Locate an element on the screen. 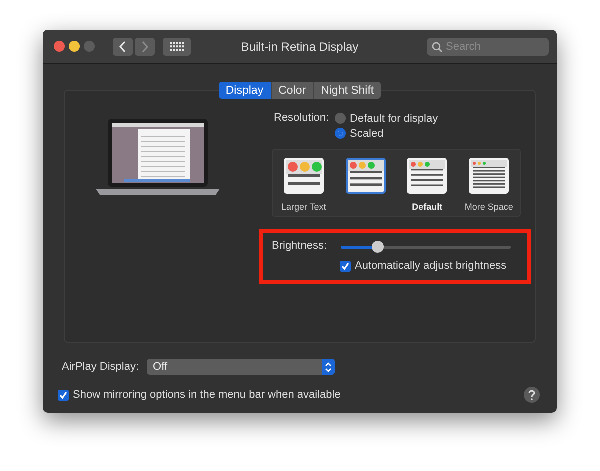 The height and width of the screenshot is (471, 600). scale-label: Larger Text is located at coordinates (303, 207).